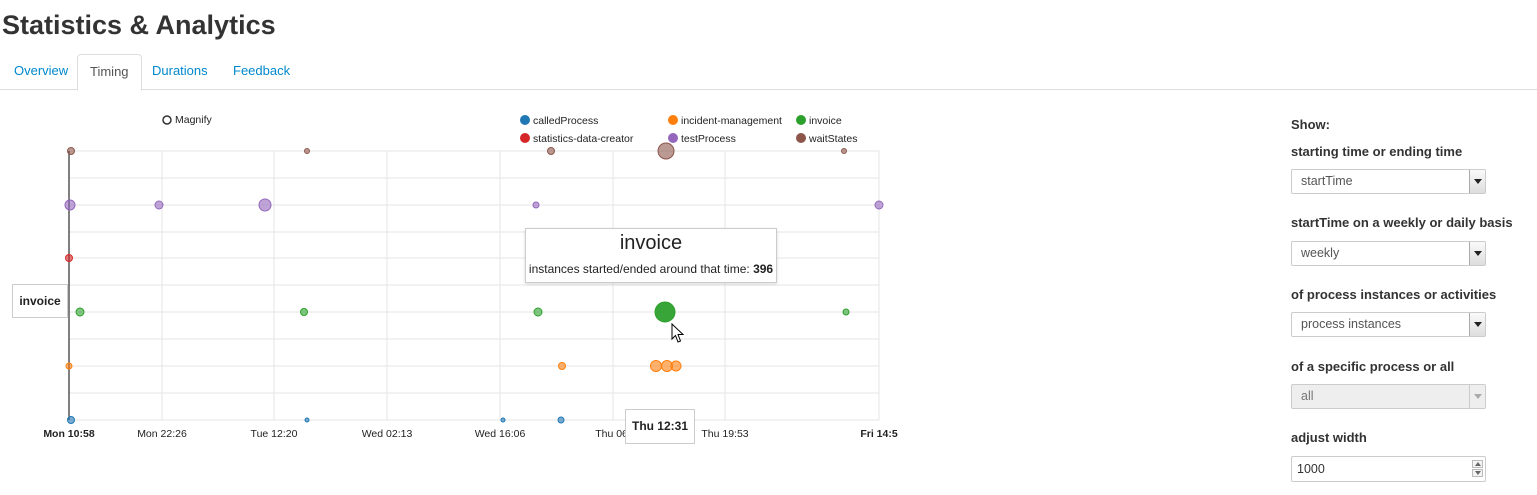  I want to click on hover-y-label: invoice, so click(40, 301).